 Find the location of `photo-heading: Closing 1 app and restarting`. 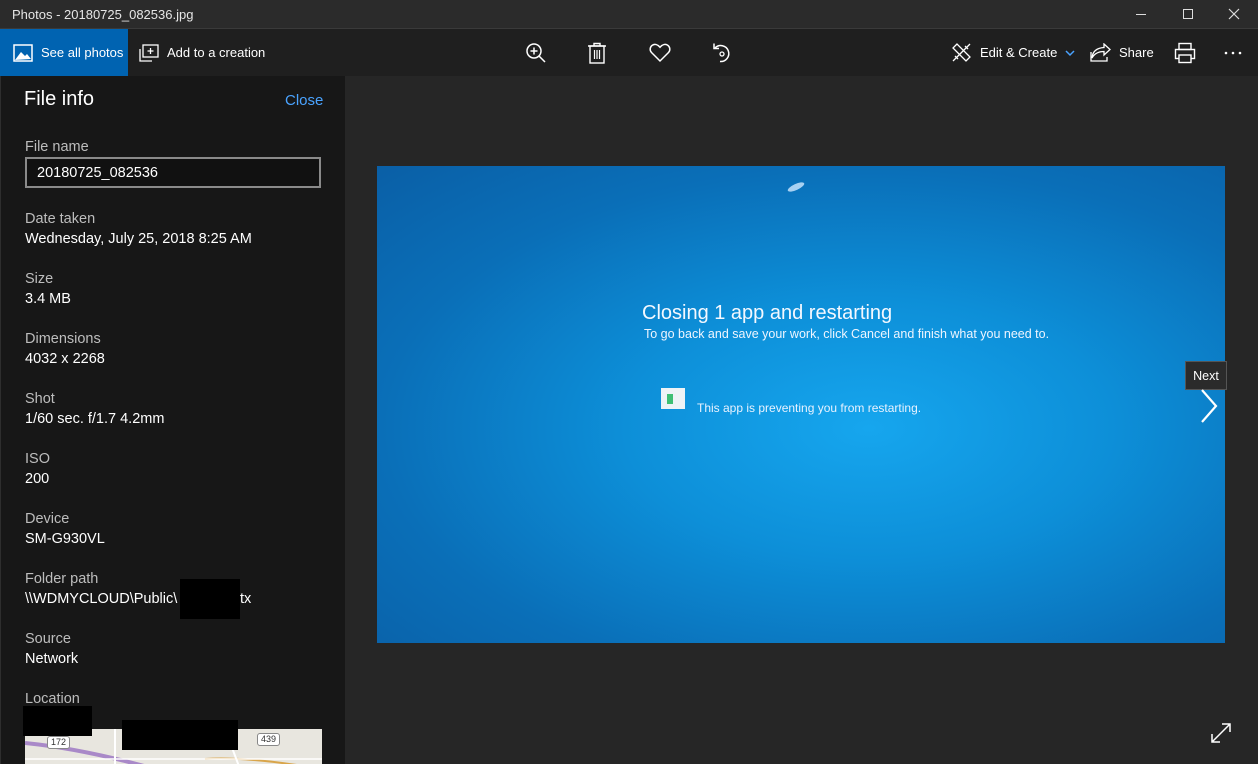

photo-heading: Closing 1 app and restarting is located at coordinates (767, 313).